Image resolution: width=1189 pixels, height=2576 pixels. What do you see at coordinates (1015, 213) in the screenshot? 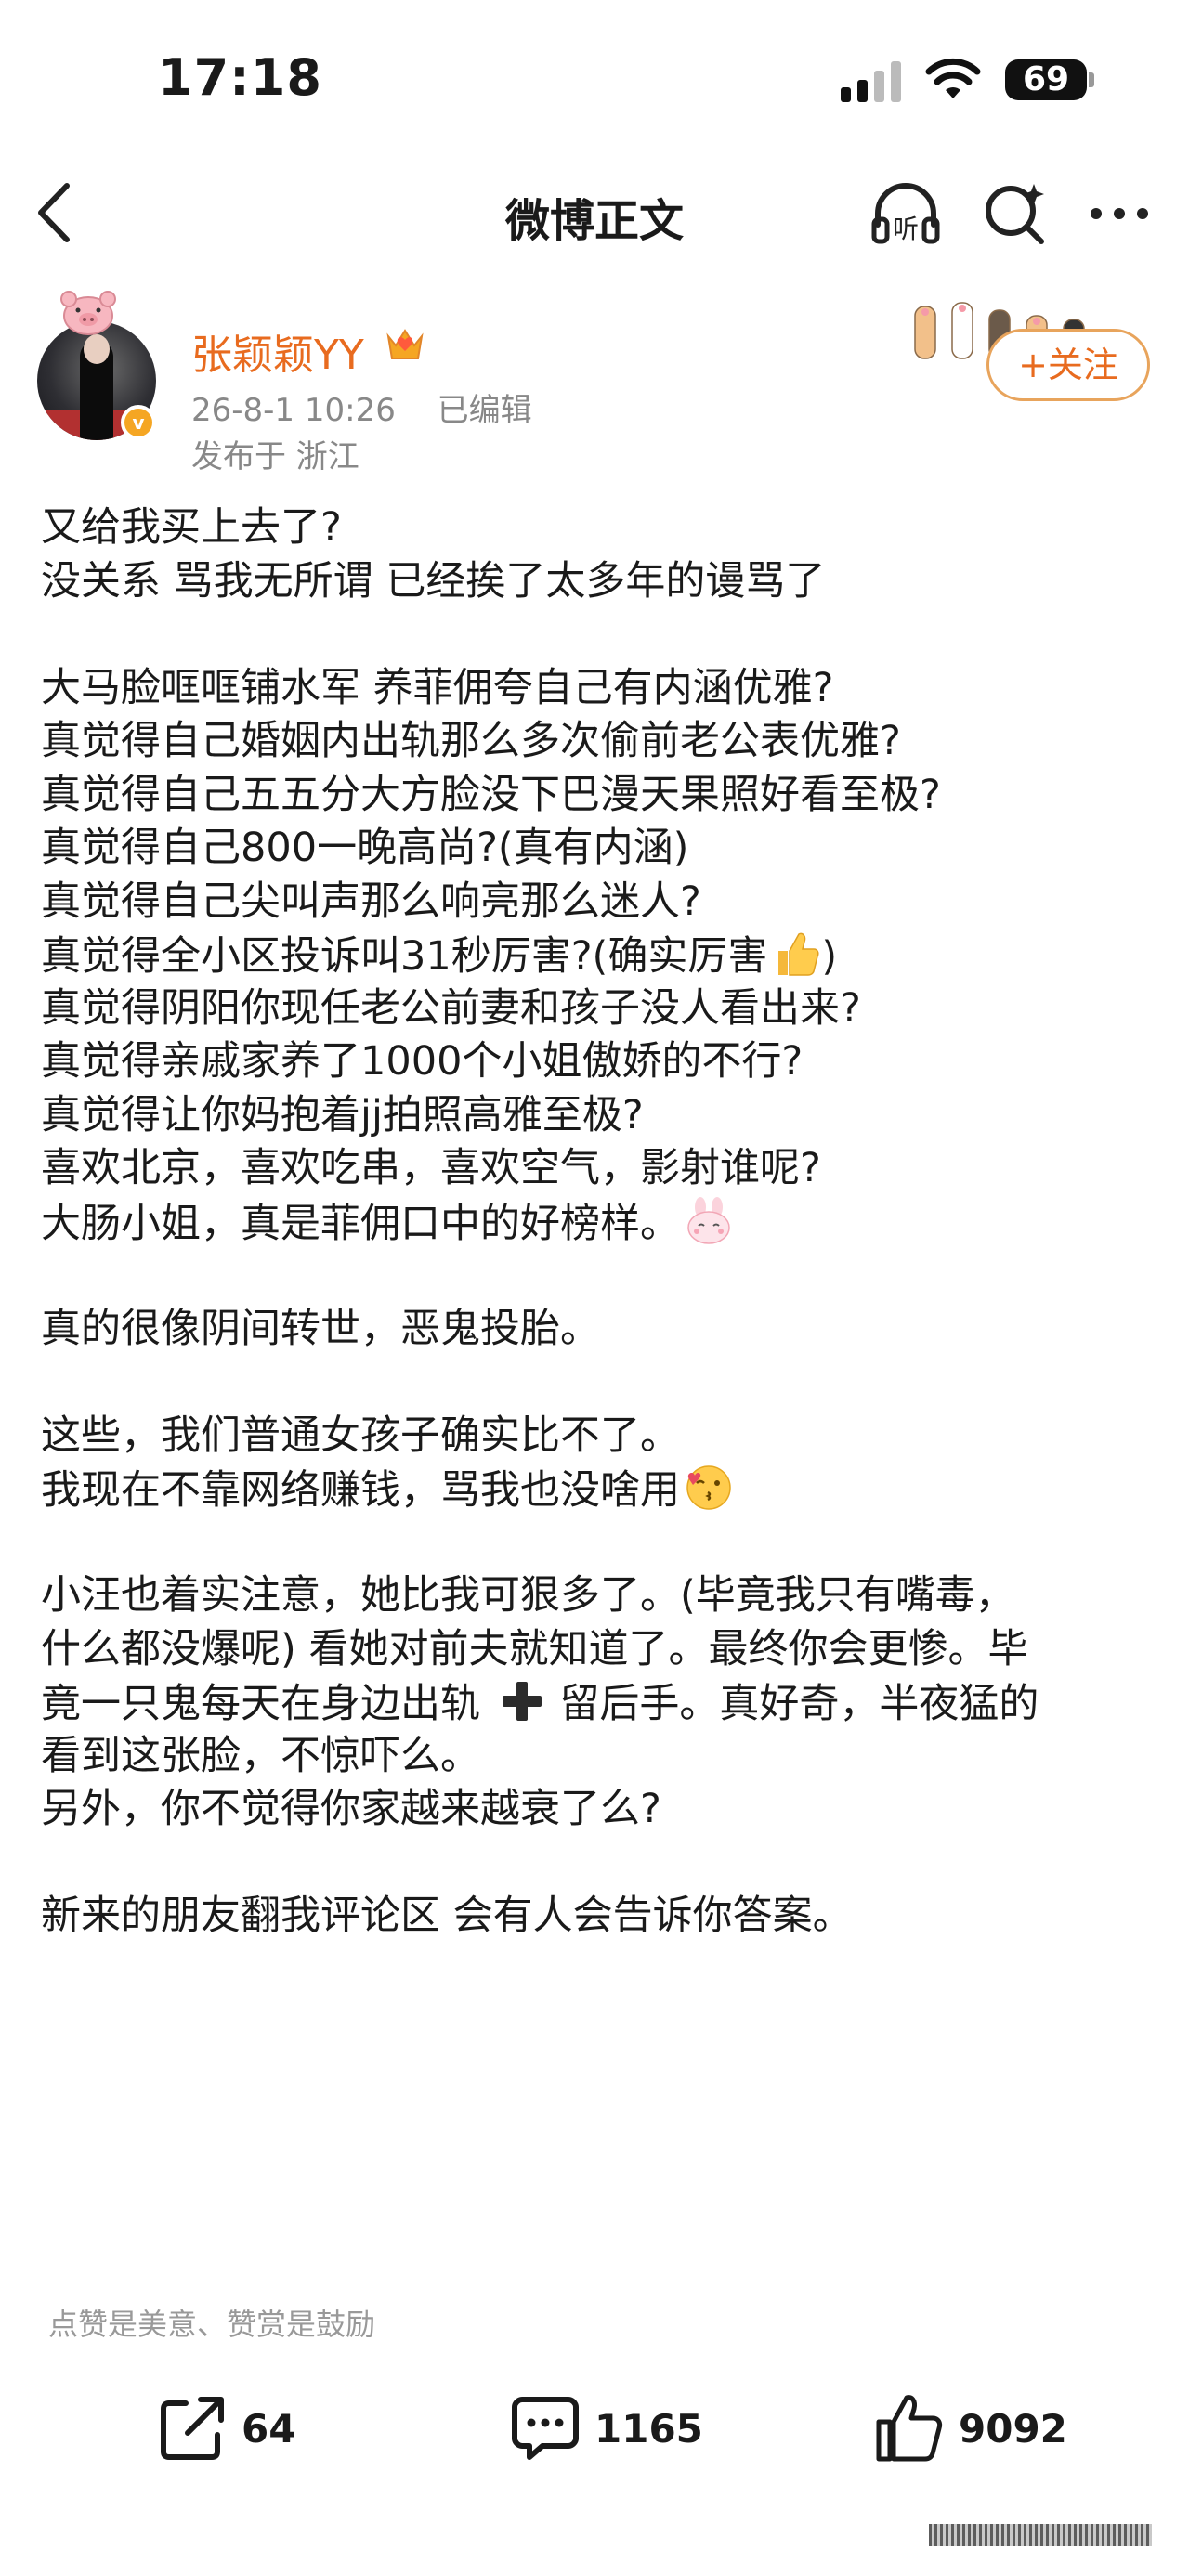
I see `search-icon` at bounding box center [1015, 213].